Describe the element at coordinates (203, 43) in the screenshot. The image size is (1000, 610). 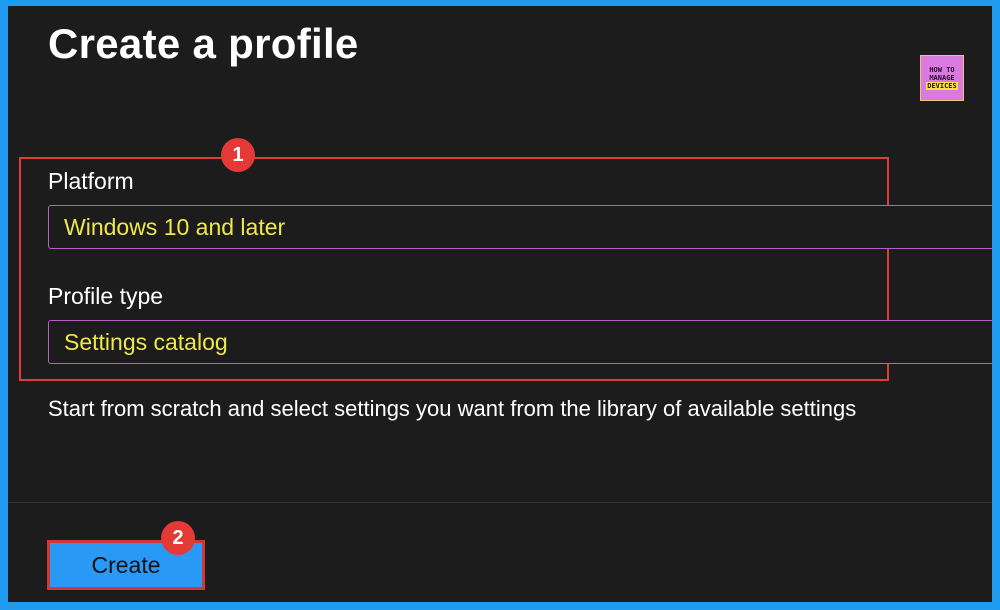
I see `page-title: Create a profile` at that location.